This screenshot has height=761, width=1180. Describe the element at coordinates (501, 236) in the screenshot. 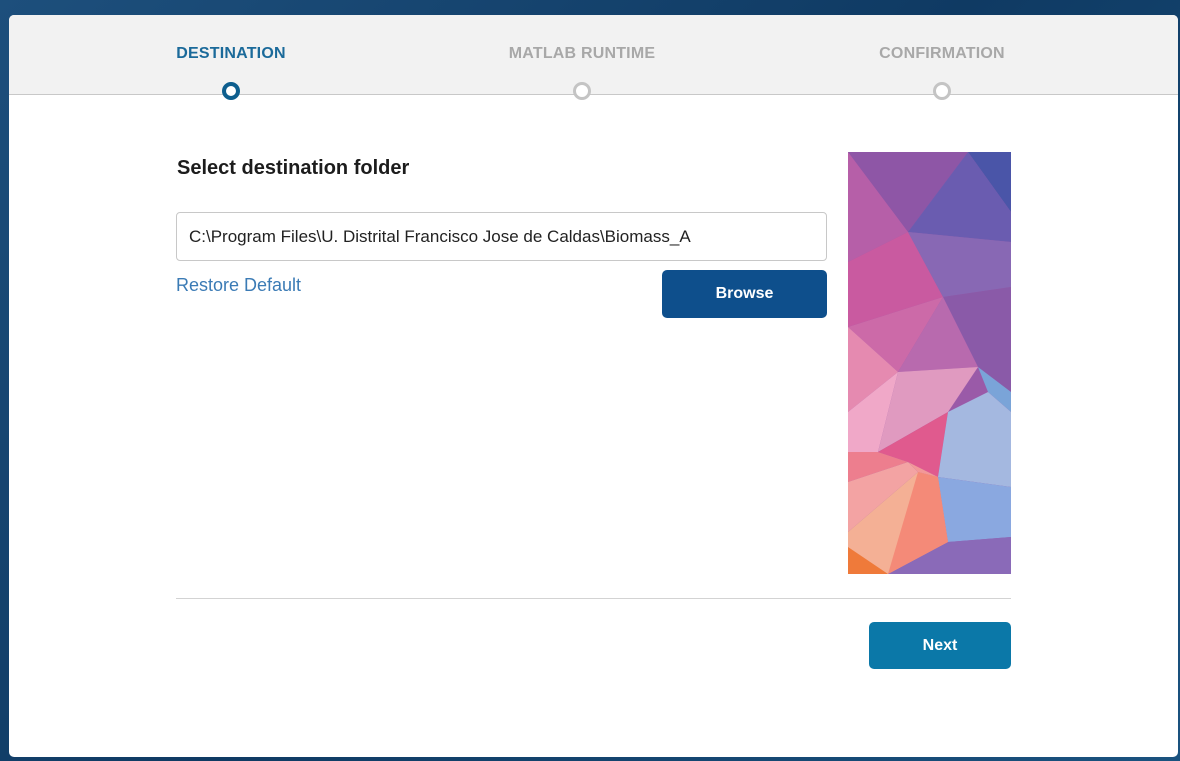

I see `destination-path-input` at that location.